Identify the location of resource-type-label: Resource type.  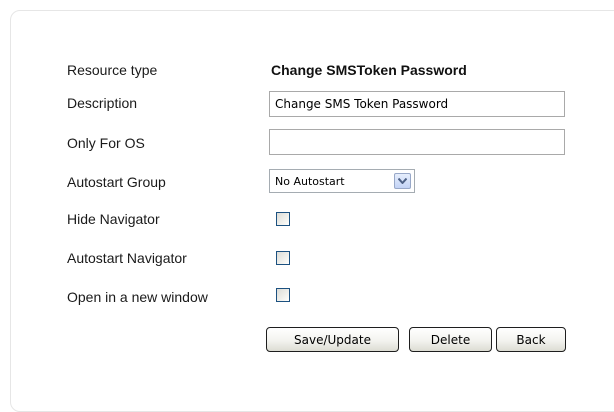
(112, 70).